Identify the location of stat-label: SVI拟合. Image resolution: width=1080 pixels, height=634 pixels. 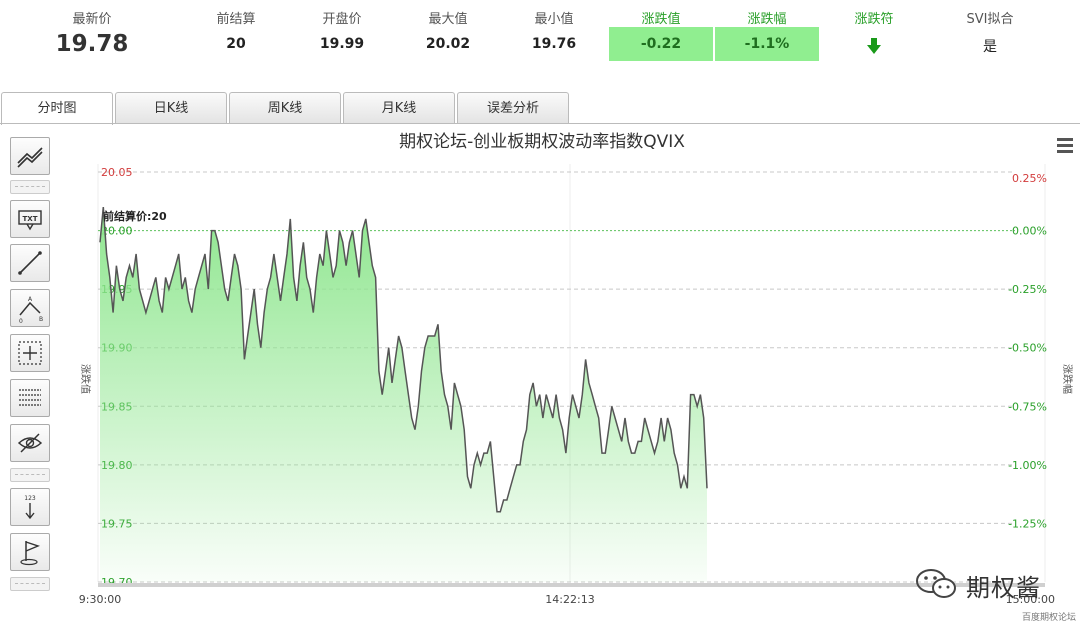
(990, 19).